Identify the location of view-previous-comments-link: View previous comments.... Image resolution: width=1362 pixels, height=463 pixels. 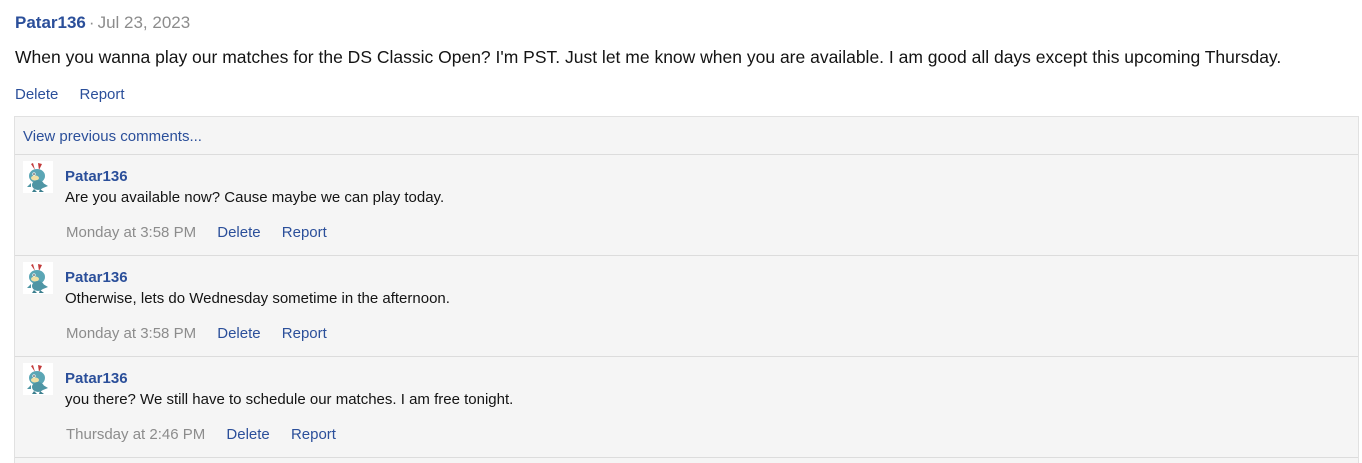
(112, 137).